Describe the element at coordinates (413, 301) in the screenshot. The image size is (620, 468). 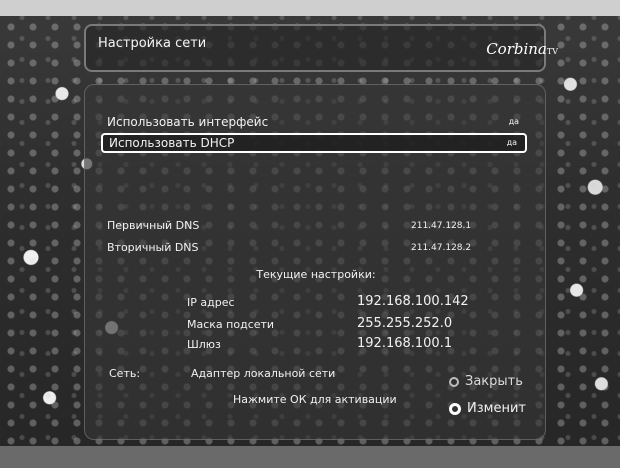
I see `info-value: 192.168.100.142` at that location.